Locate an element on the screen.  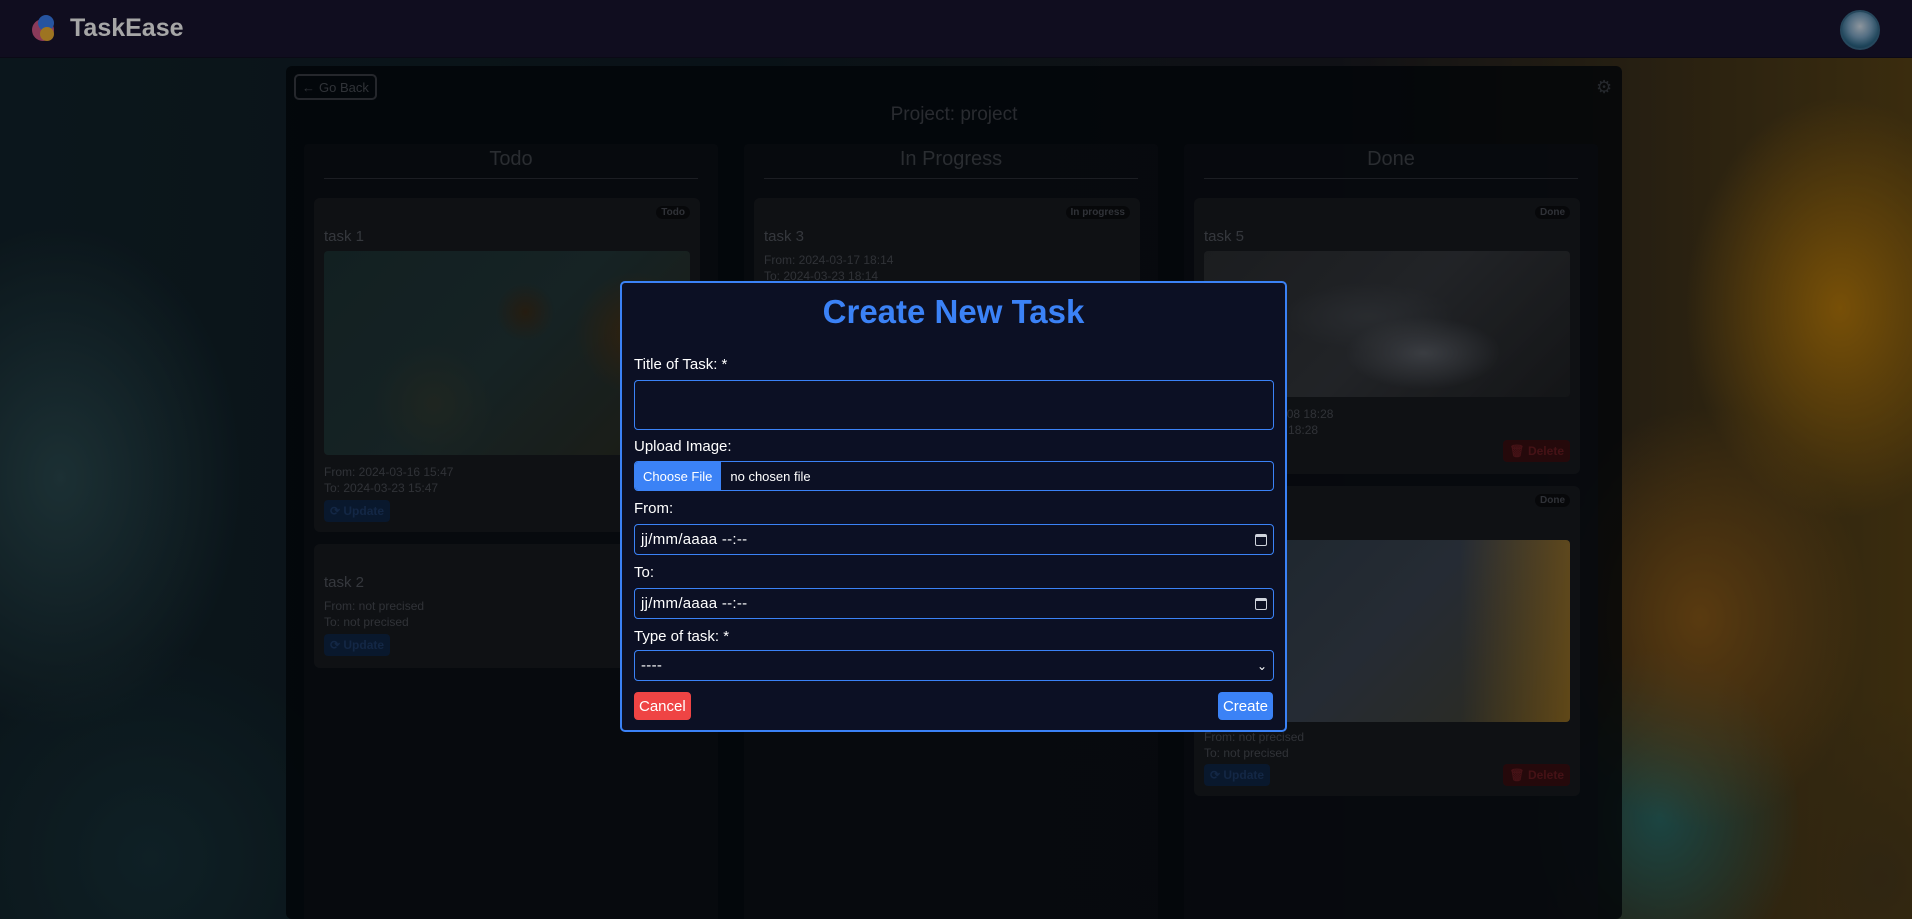
from-value: jj/mm/aaaa --:-- is located at coordinates (694, 539).